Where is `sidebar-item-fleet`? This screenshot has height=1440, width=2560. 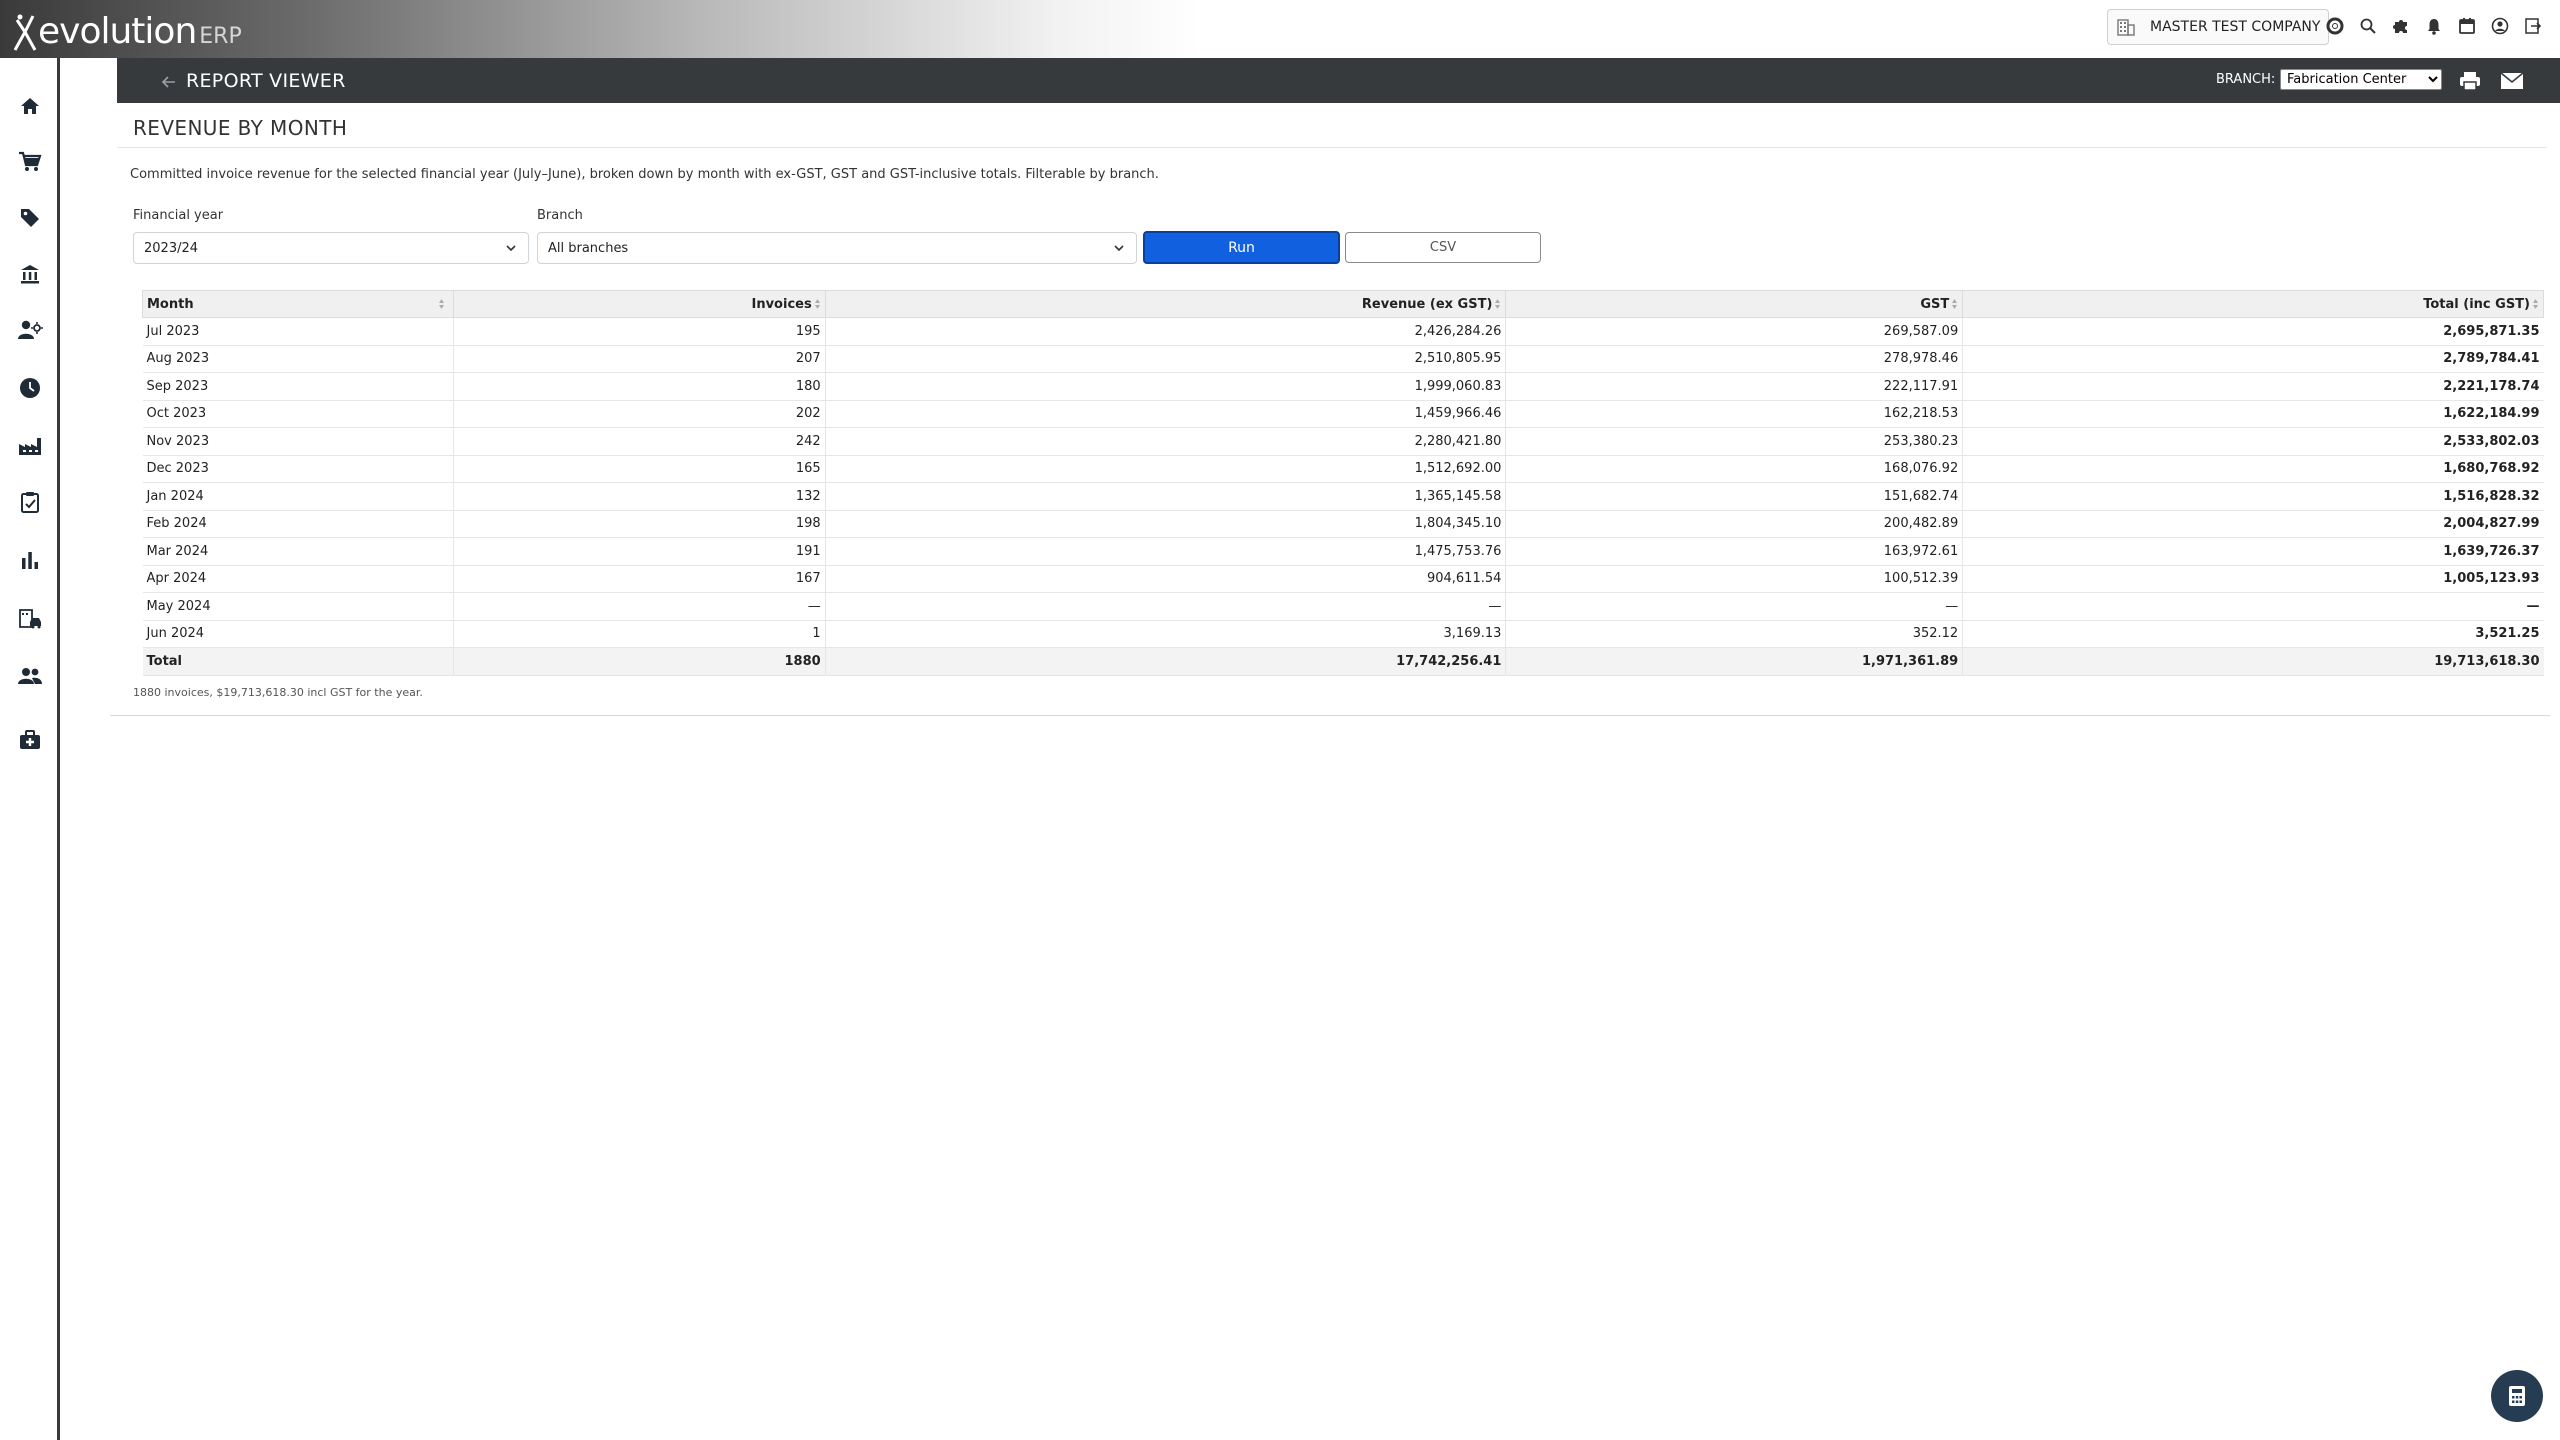
sidebar-item-fleet is located at coordinates (30, 618).